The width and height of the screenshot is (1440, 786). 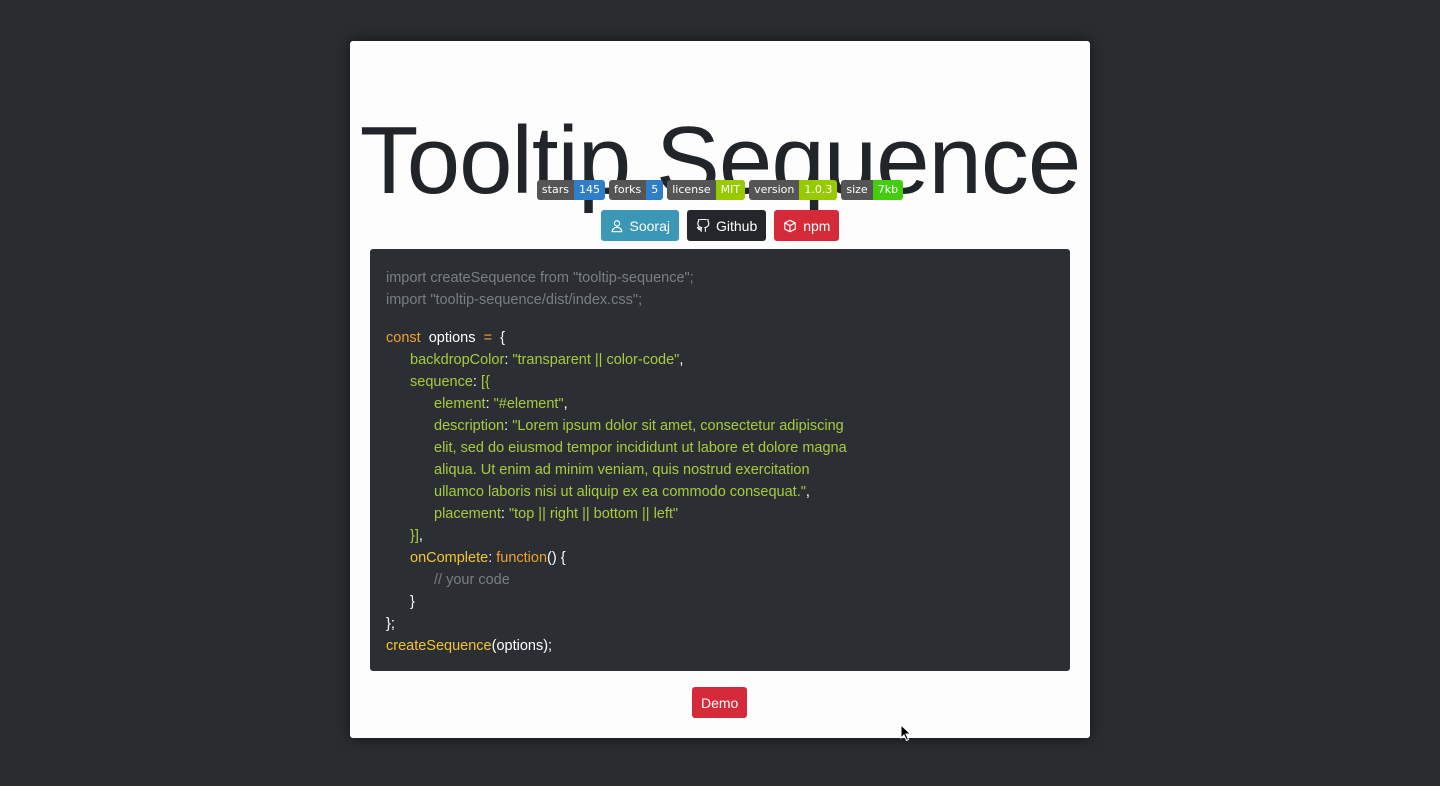 I want to click on code-token: () {, so click(x=556, y=558).